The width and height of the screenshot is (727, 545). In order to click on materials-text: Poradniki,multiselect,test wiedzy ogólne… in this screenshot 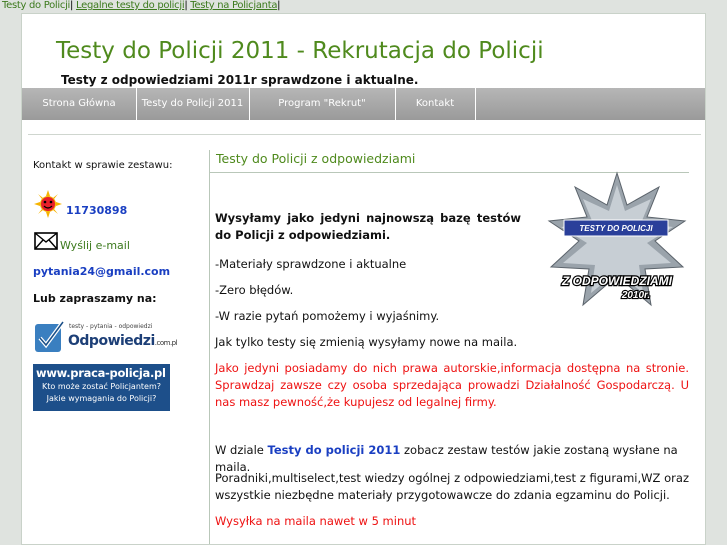, I will do `click(452, 486)`.